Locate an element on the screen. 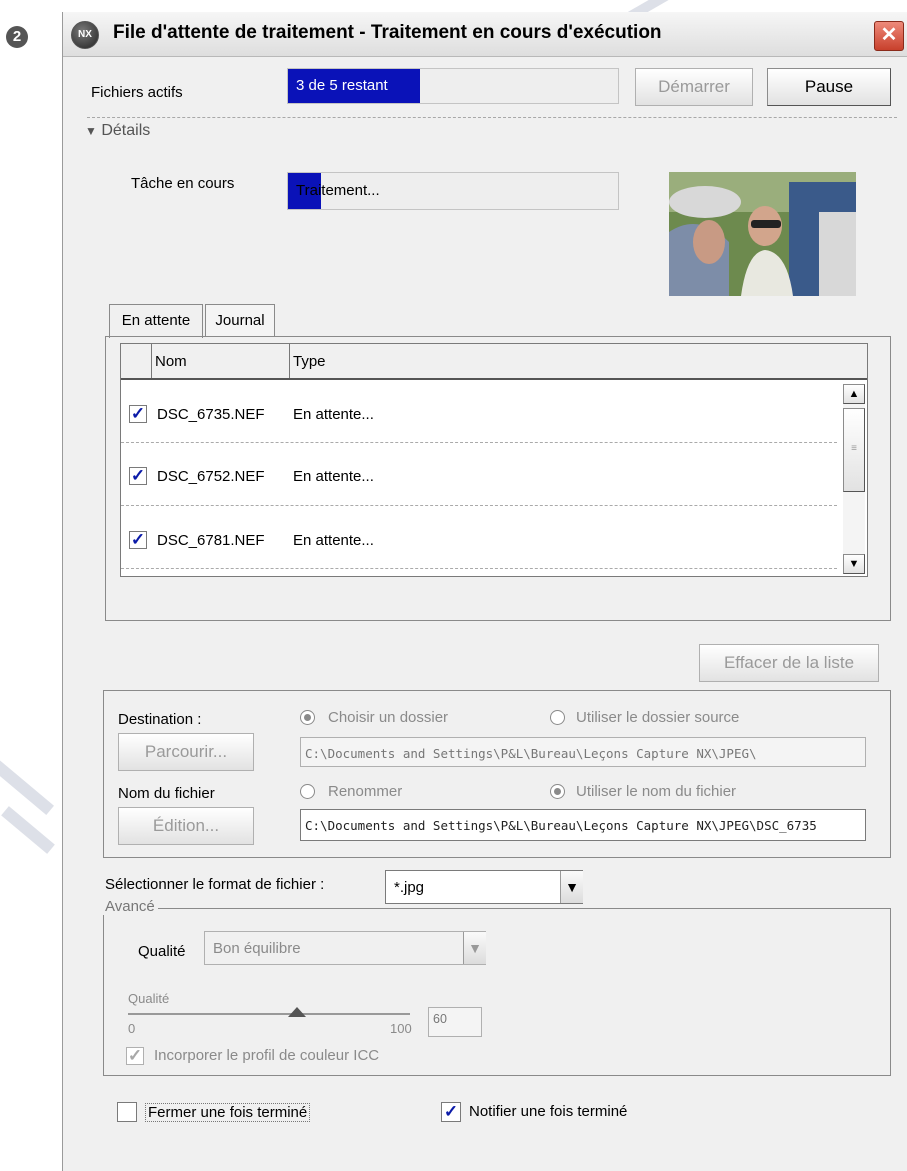 The image size is (907, 1171). quality-label: Qualité is located at coordinates (162, 951).